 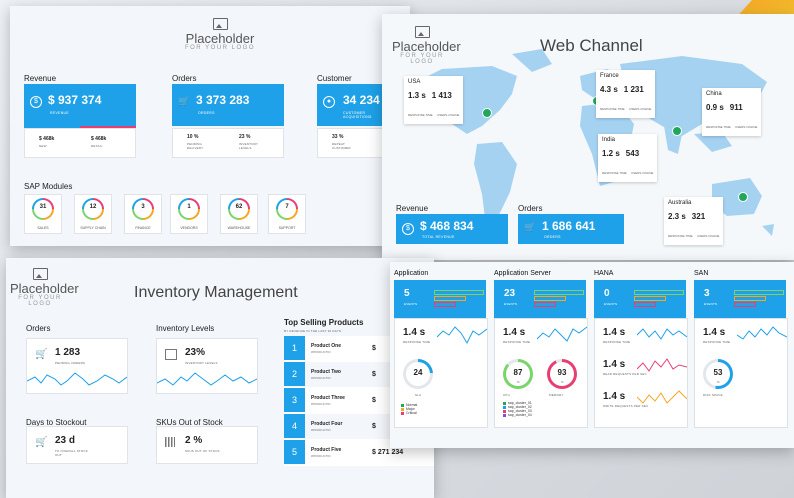 I want to click on application-time: 1.4 s, so click(x=414, y=332).